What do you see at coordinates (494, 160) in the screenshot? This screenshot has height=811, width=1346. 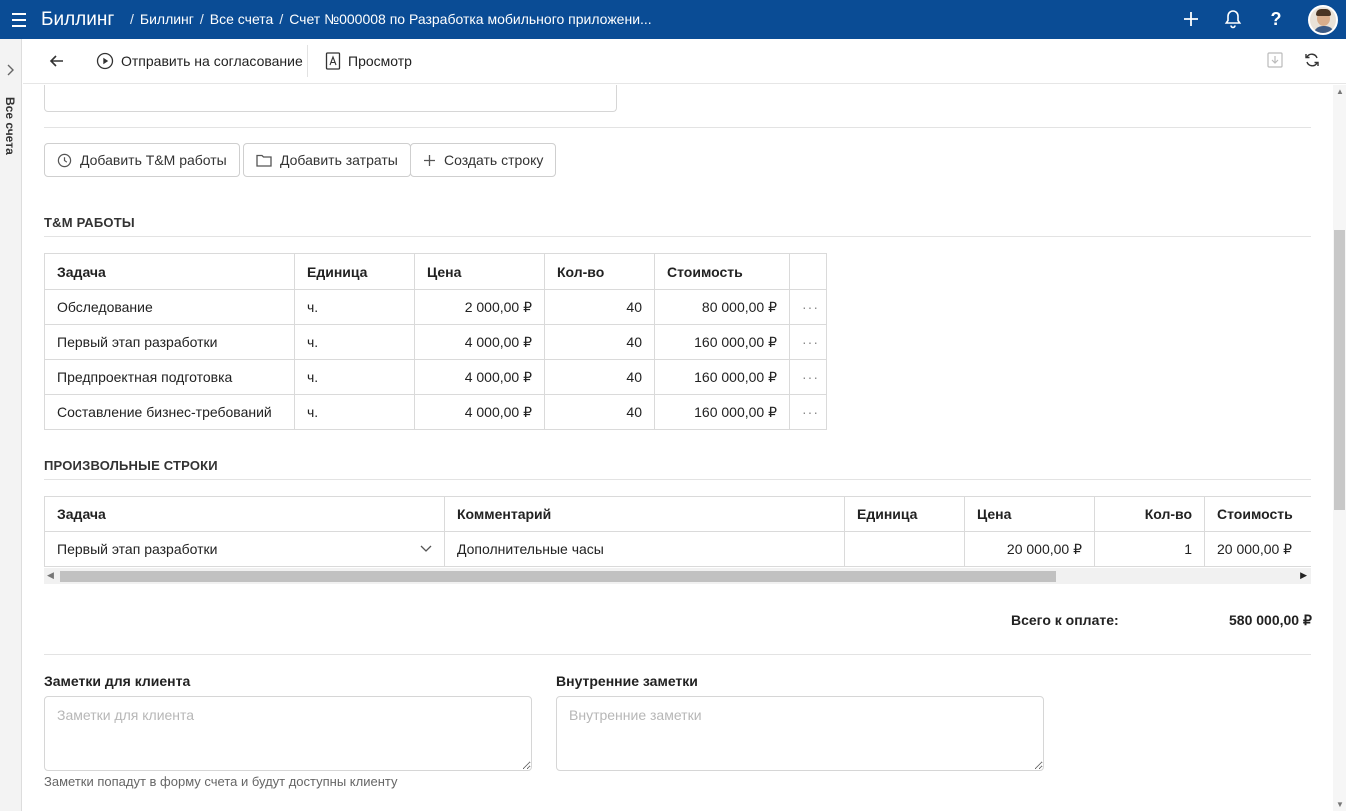 I see `create-row-label: Создать строку` at bounding box center [494, 160].